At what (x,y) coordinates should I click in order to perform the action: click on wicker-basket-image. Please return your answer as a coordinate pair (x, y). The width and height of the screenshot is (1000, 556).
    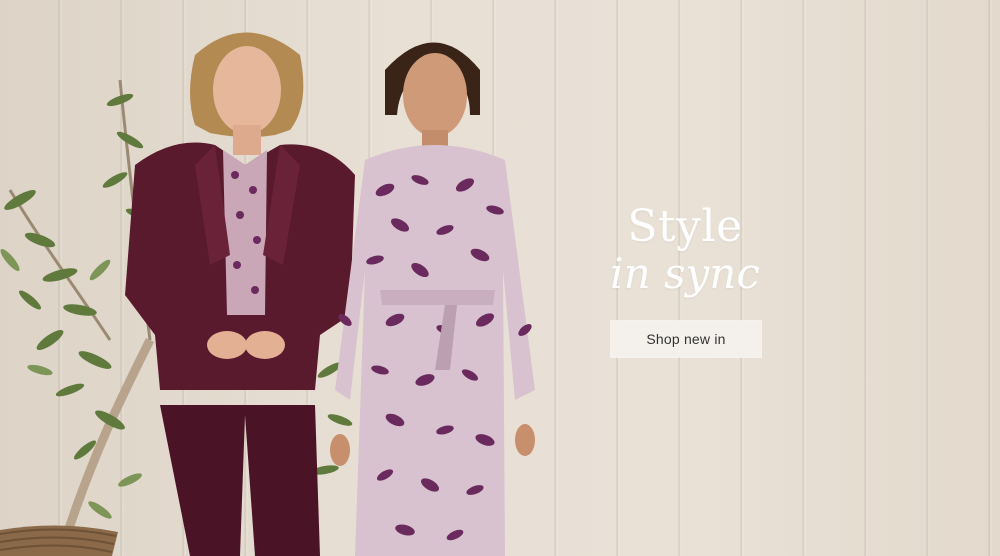
    Looking at the image, I should click on (59, 540).